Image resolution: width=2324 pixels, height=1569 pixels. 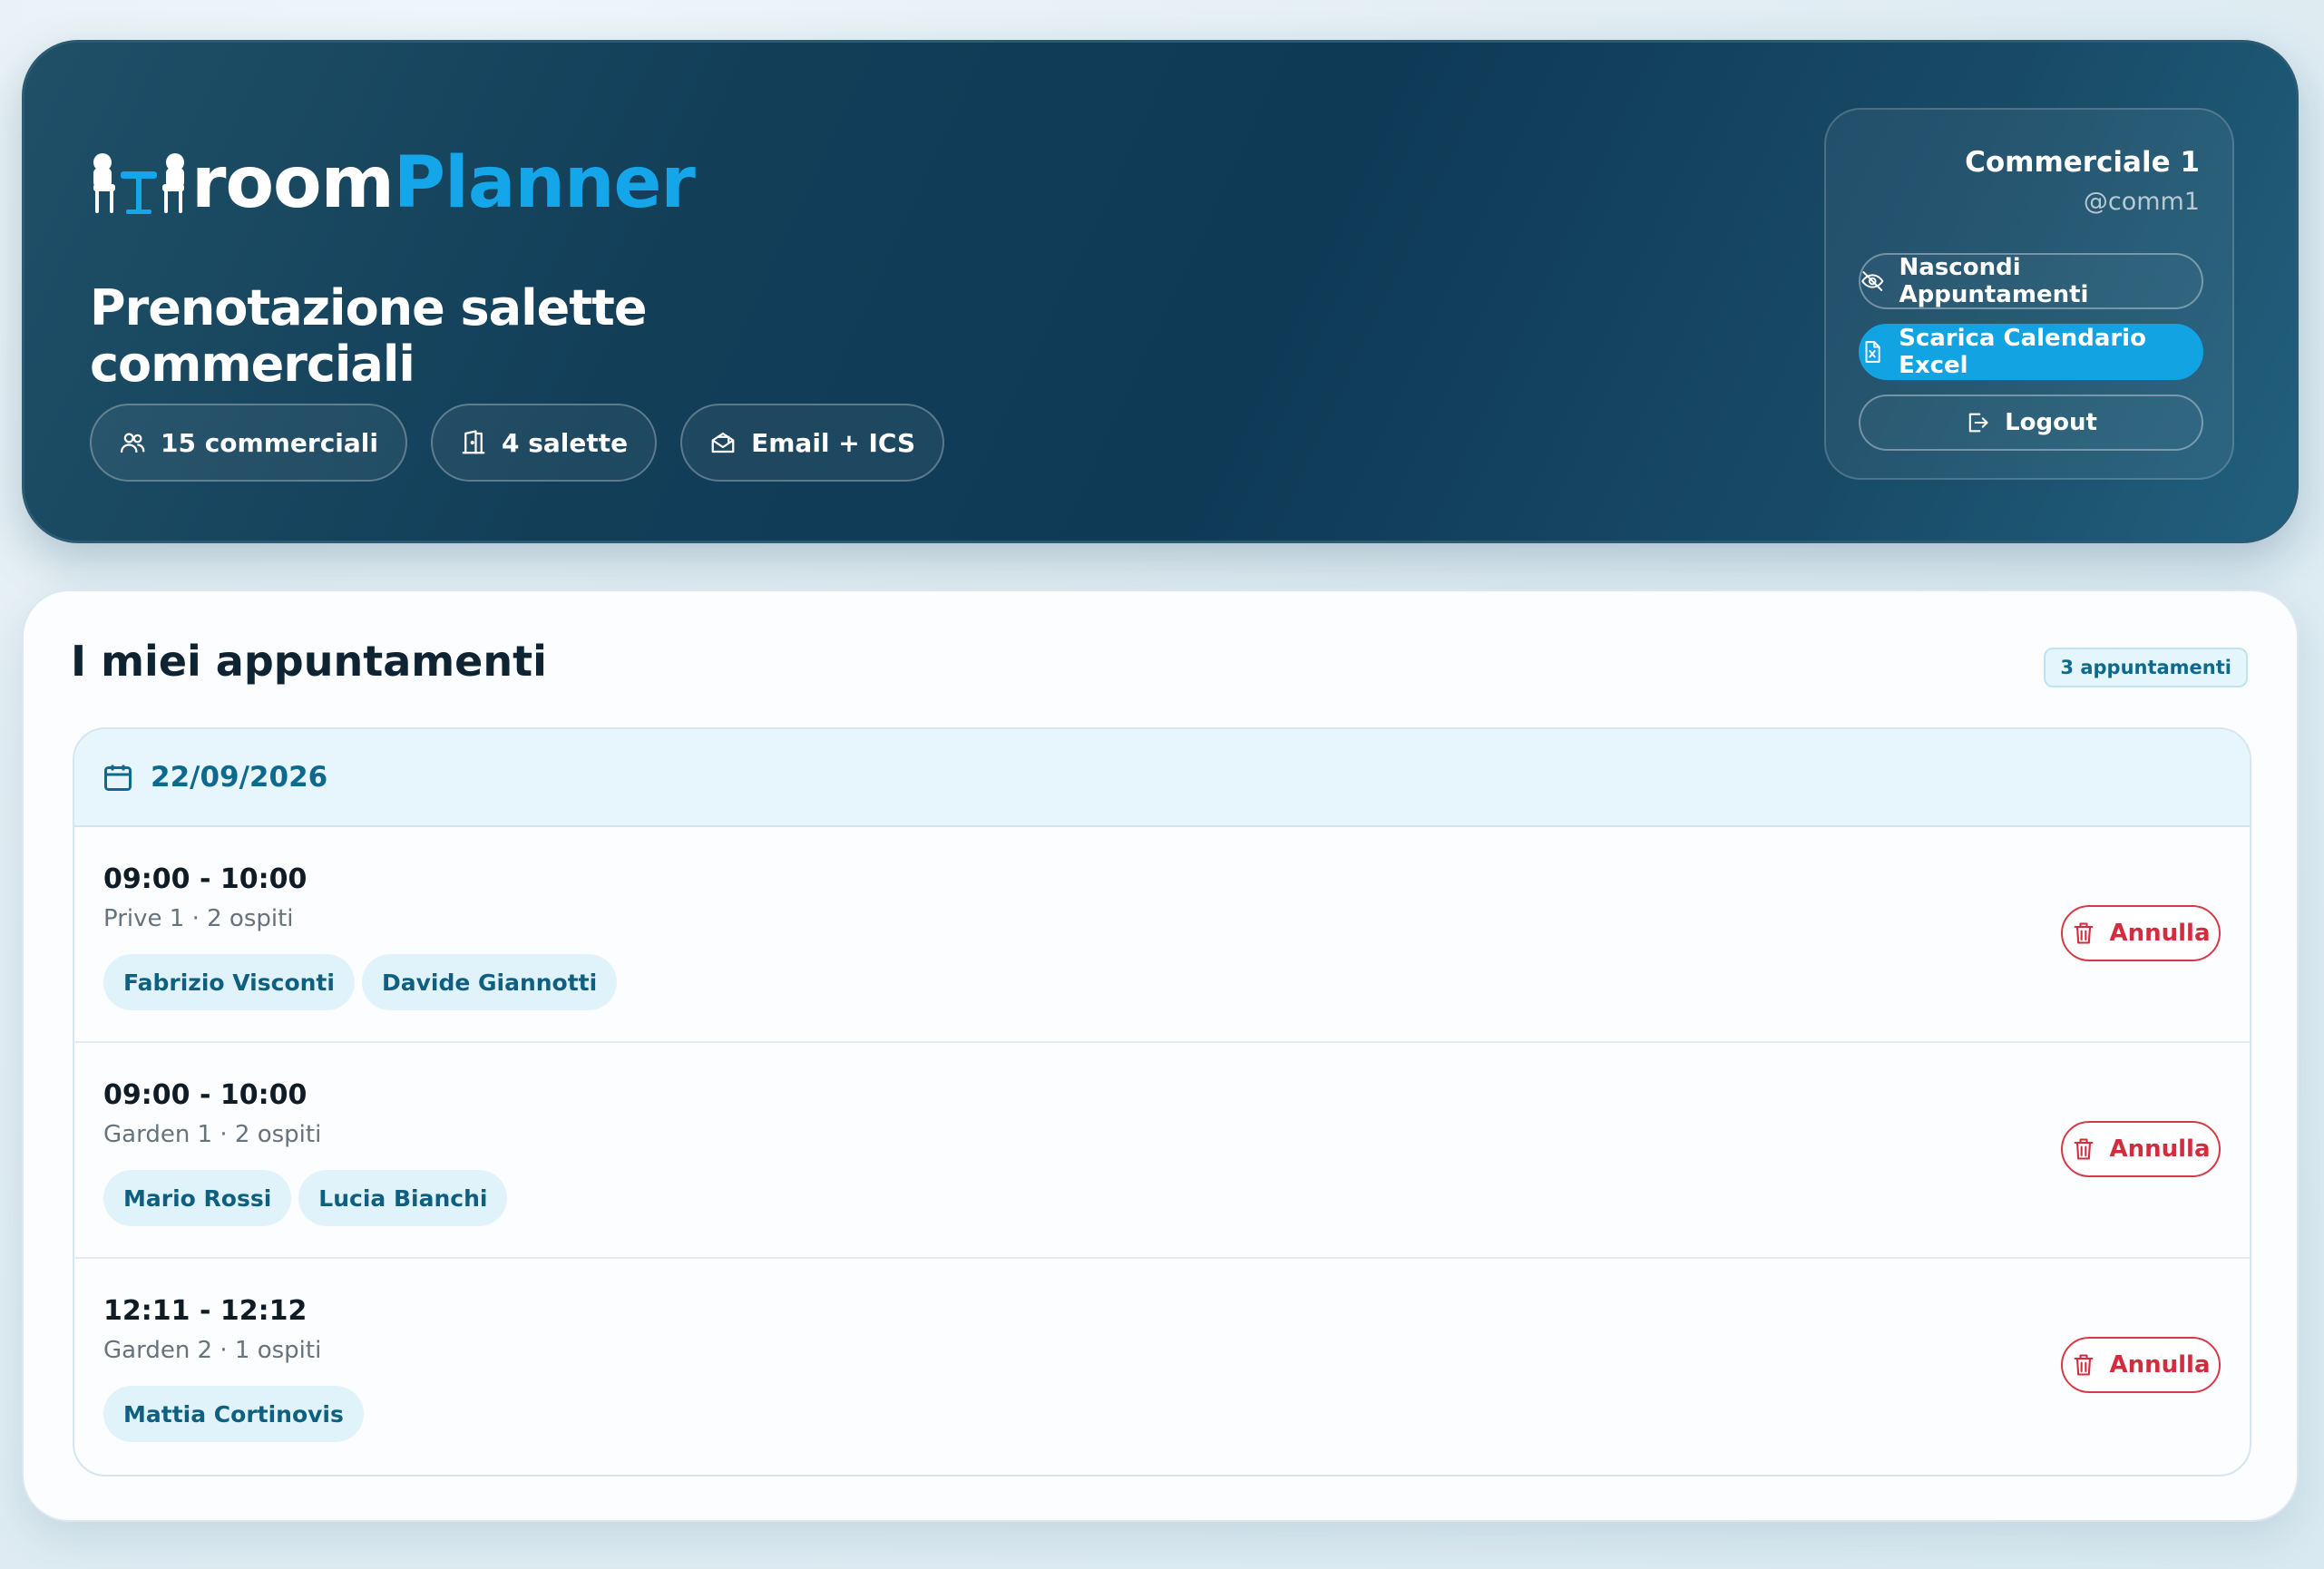 What do you see at coordinates (269, 442) in the screenshot?
I see `chip-label: 15 commerciali` at bounding box center [269, 442].